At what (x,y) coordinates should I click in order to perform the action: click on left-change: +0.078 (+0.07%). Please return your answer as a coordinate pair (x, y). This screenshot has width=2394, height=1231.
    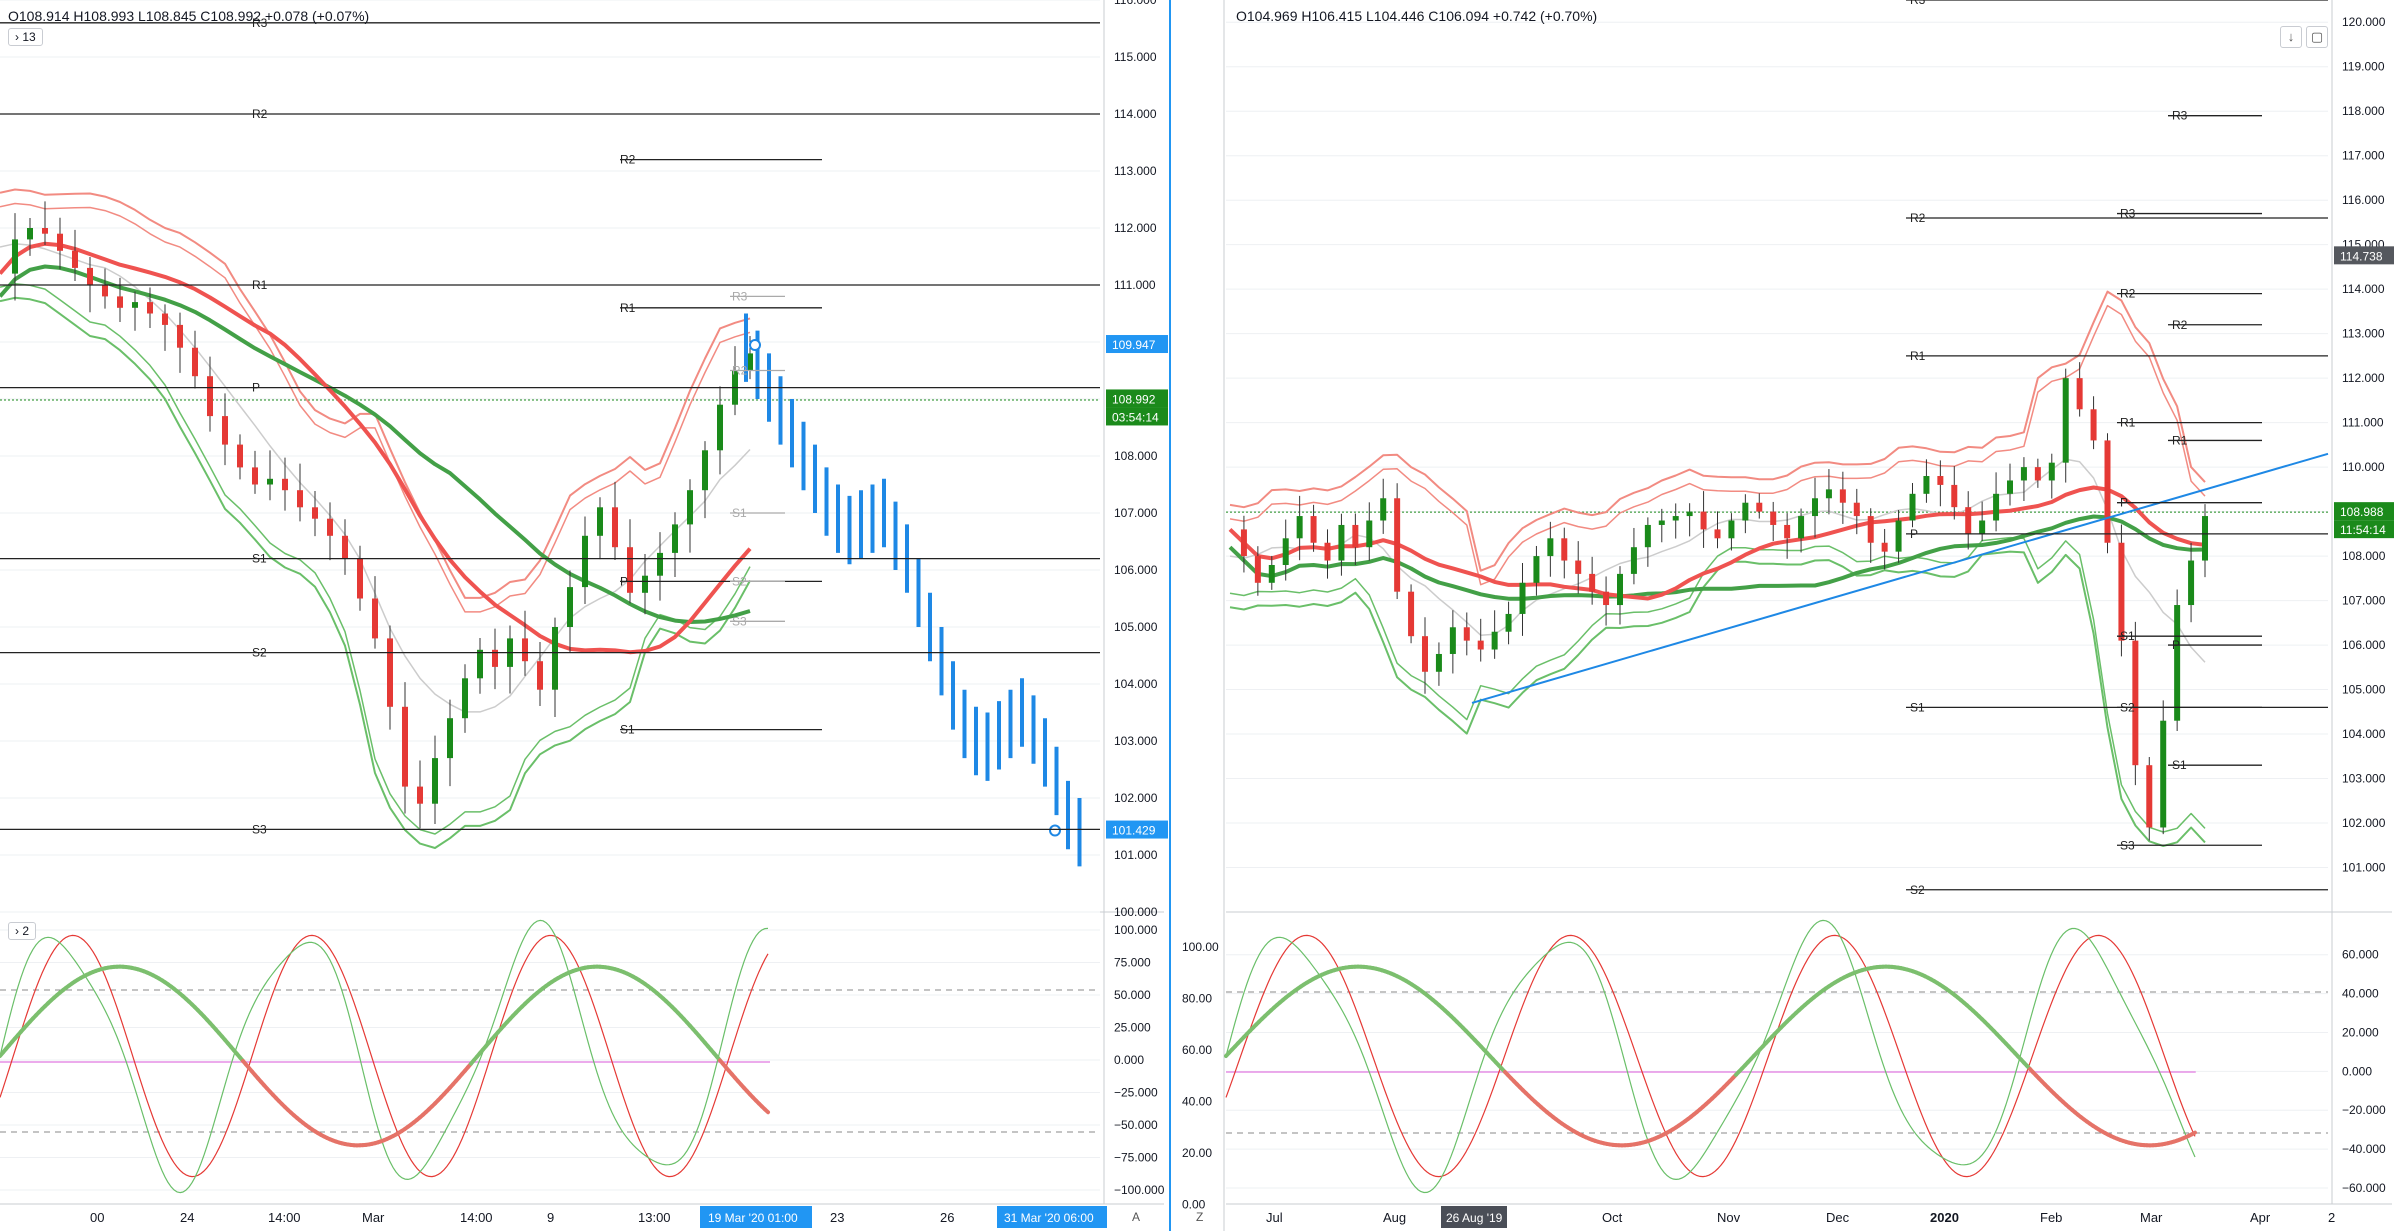
    Looking at the image, I should click on (317, 16).